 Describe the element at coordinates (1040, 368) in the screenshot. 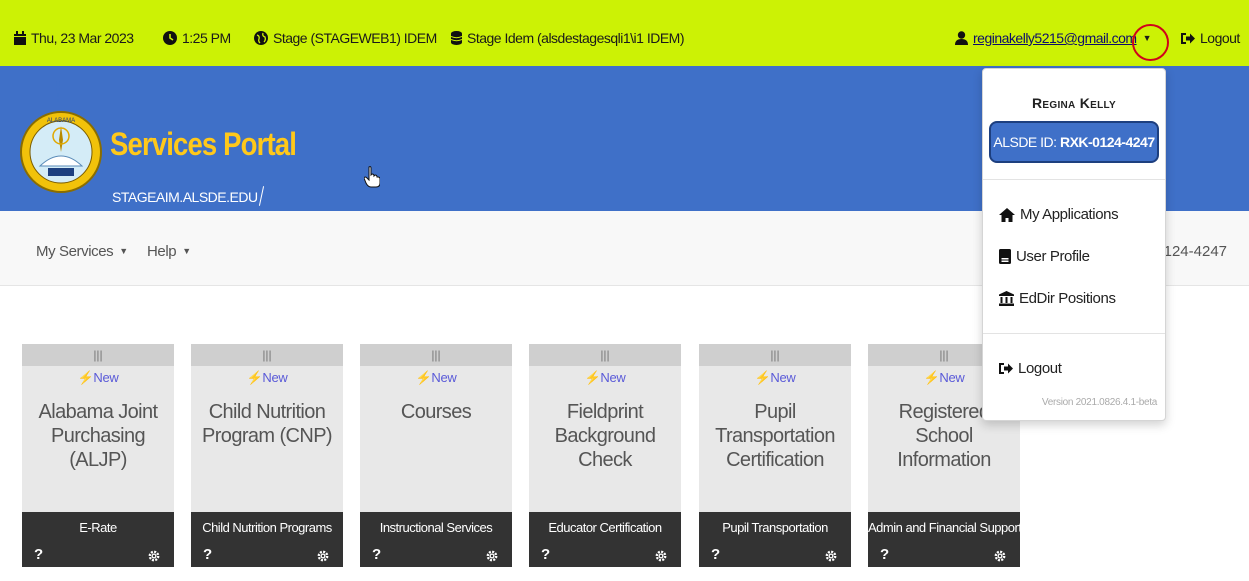

I see `menu-item-label: Logout` at that location.